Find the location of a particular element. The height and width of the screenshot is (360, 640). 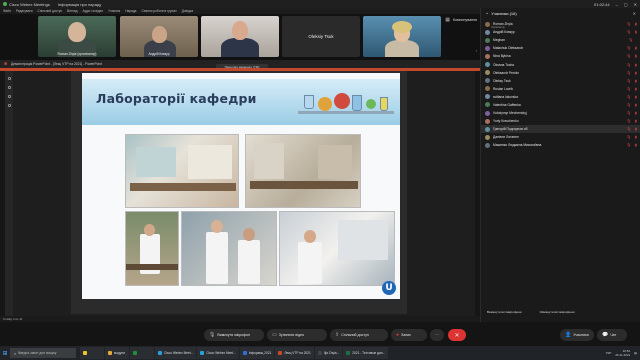

layout-control: ▦ Компонування is located at coordinates (461, 20).